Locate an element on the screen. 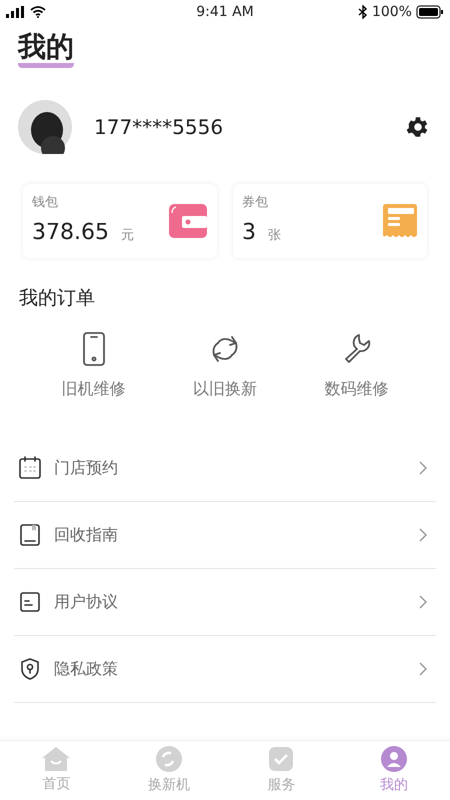 Image resolution: width=450 pixels, height=800 pixels. tab: 服务 is located at coordinates (281, 770).